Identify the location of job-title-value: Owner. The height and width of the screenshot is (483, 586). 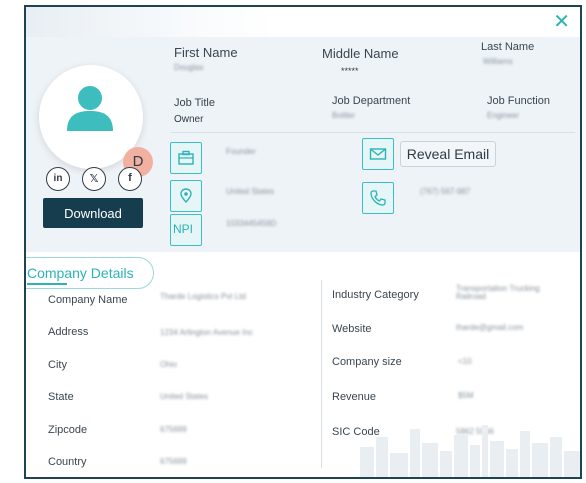
(189, 119).